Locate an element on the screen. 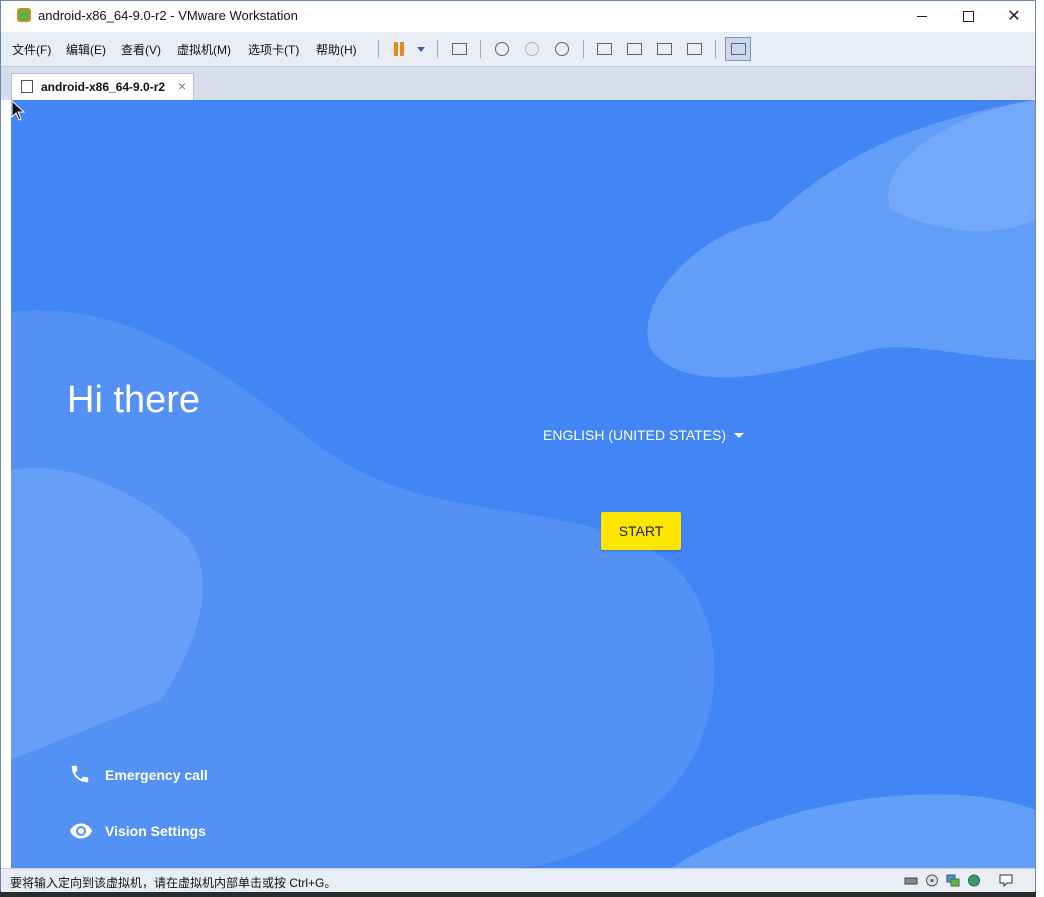  close-icon: ✕ is located at coordinates (1014, 16).